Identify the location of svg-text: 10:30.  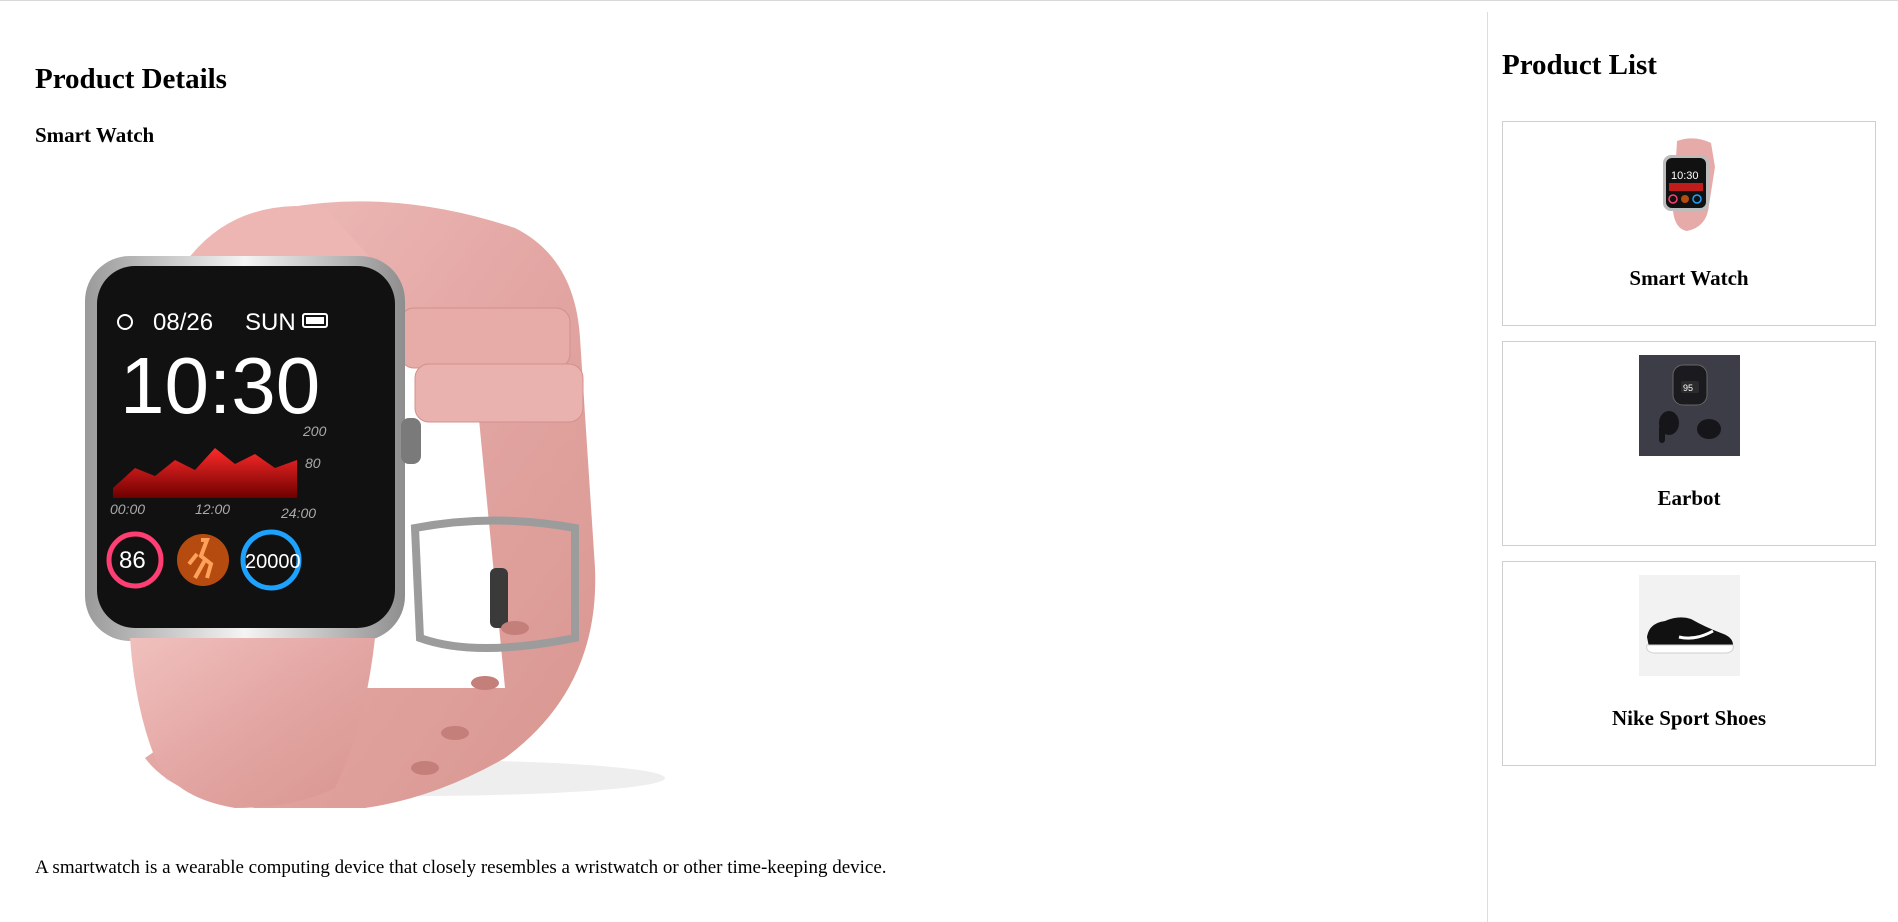
(1685, 176).